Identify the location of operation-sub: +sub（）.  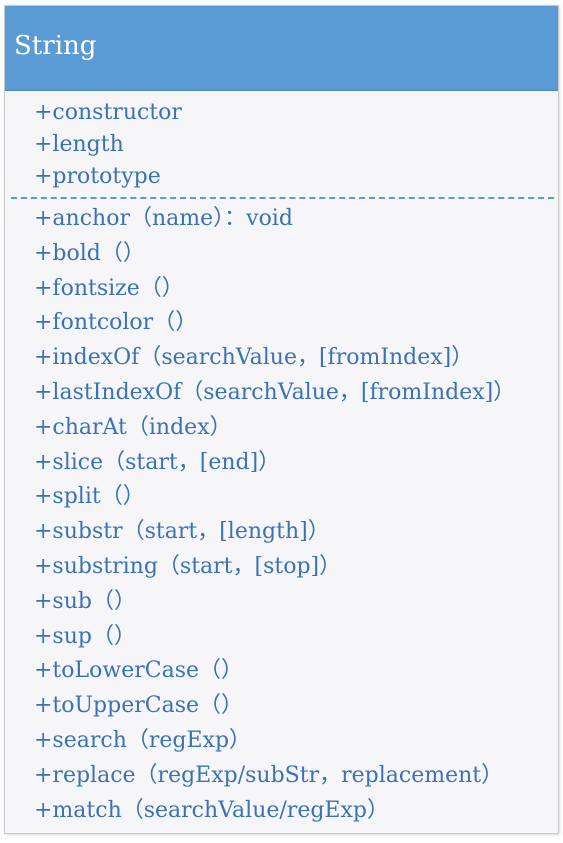
(85, 601).